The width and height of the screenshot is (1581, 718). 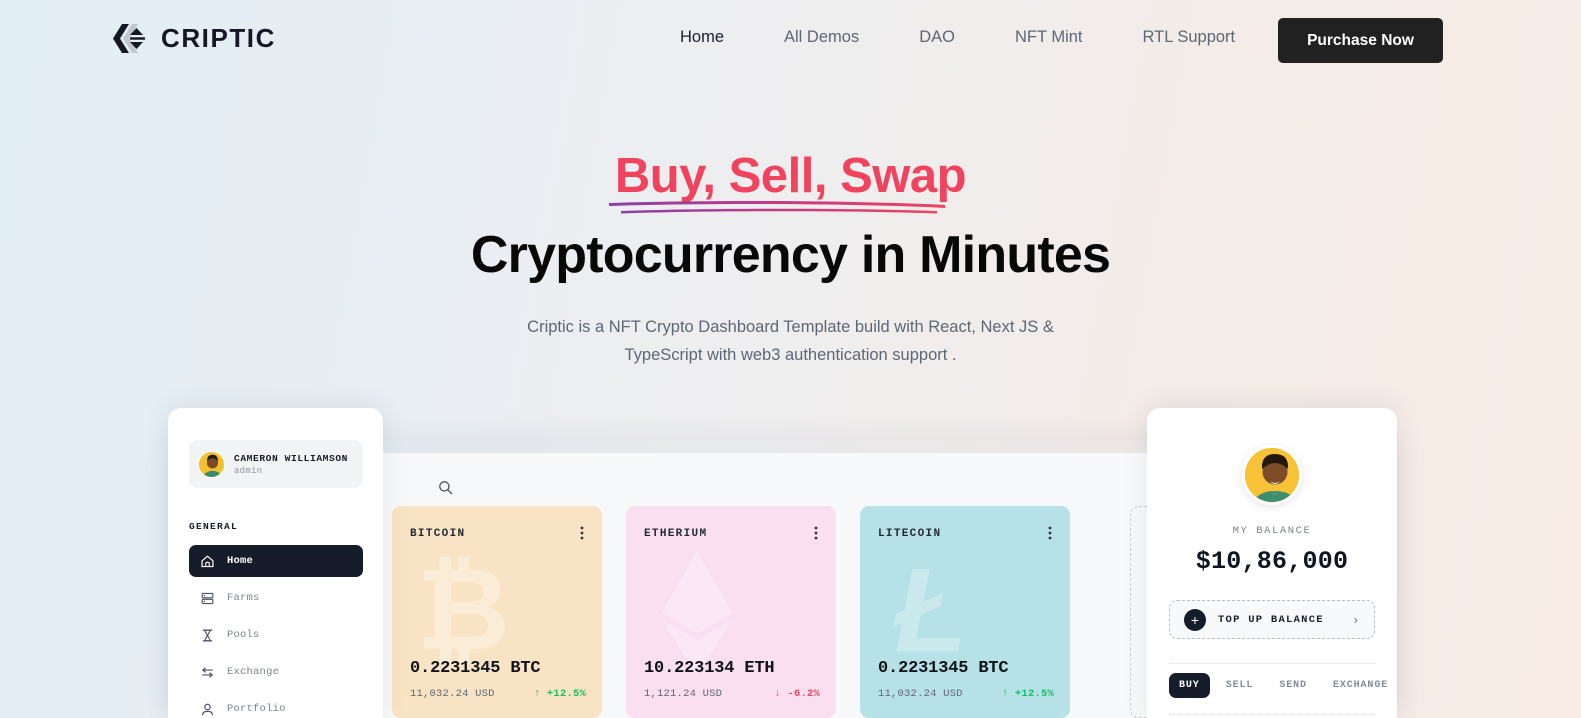 I want to click on tab-buy: BUY, so click(x=1189, y=685).